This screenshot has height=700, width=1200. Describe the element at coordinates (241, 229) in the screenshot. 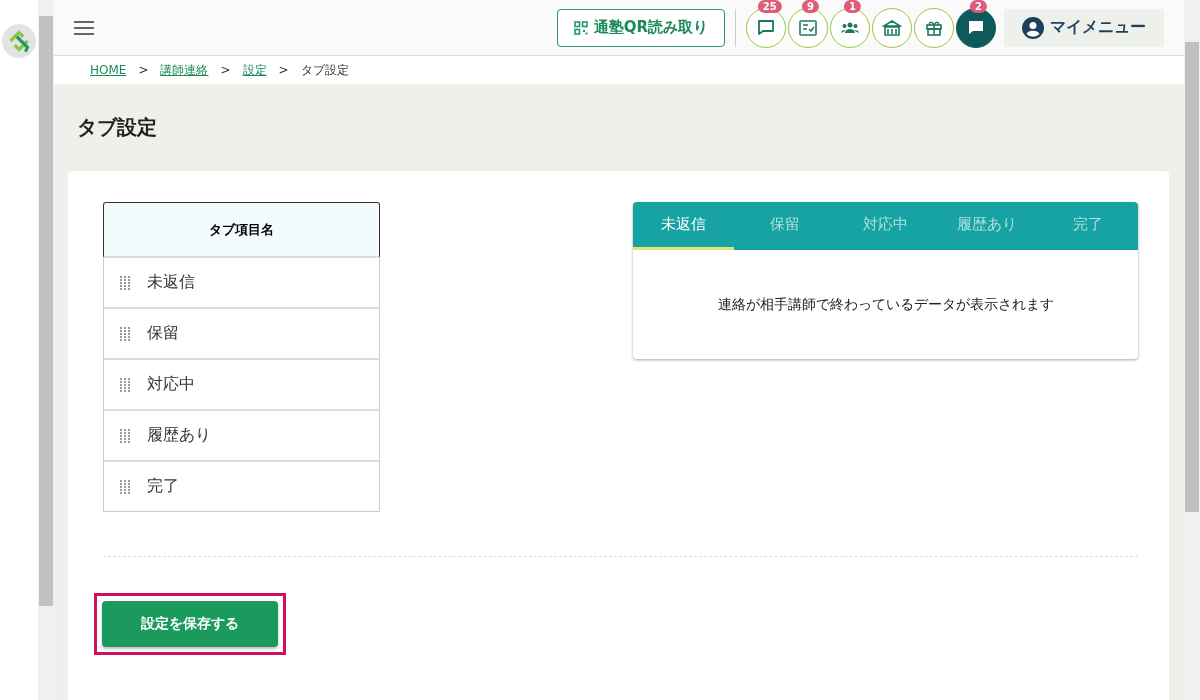

I see `table-header: タブ項目名` at that location.